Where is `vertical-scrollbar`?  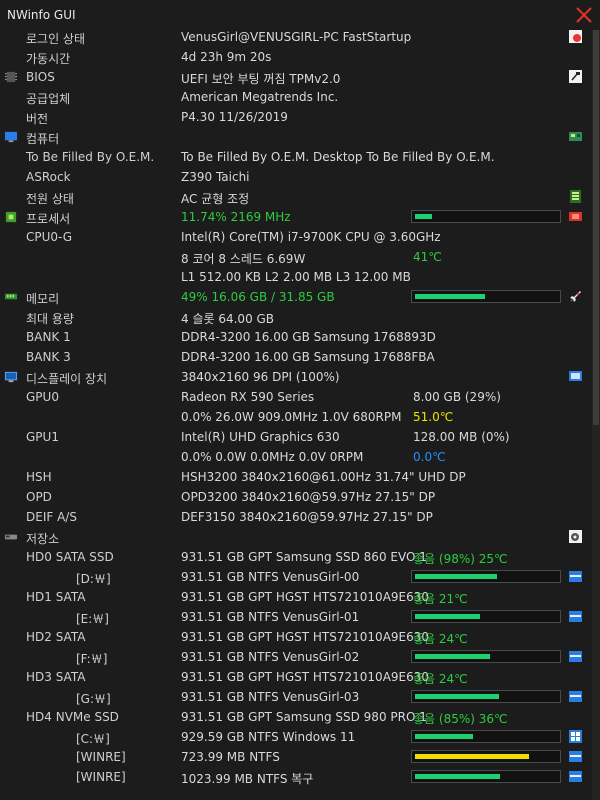 vertical-scrollbar is located at coordinates (596, 415).